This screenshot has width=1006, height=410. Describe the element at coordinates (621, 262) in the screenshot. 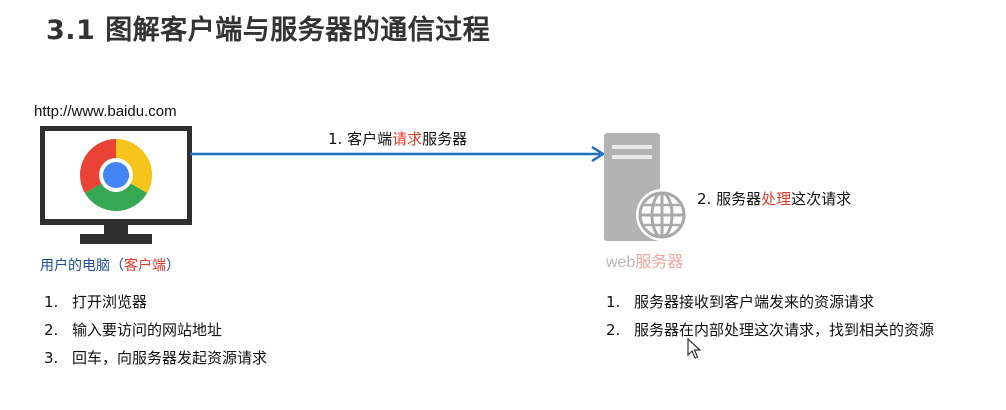

I see `server-caption-en: web` at that location.